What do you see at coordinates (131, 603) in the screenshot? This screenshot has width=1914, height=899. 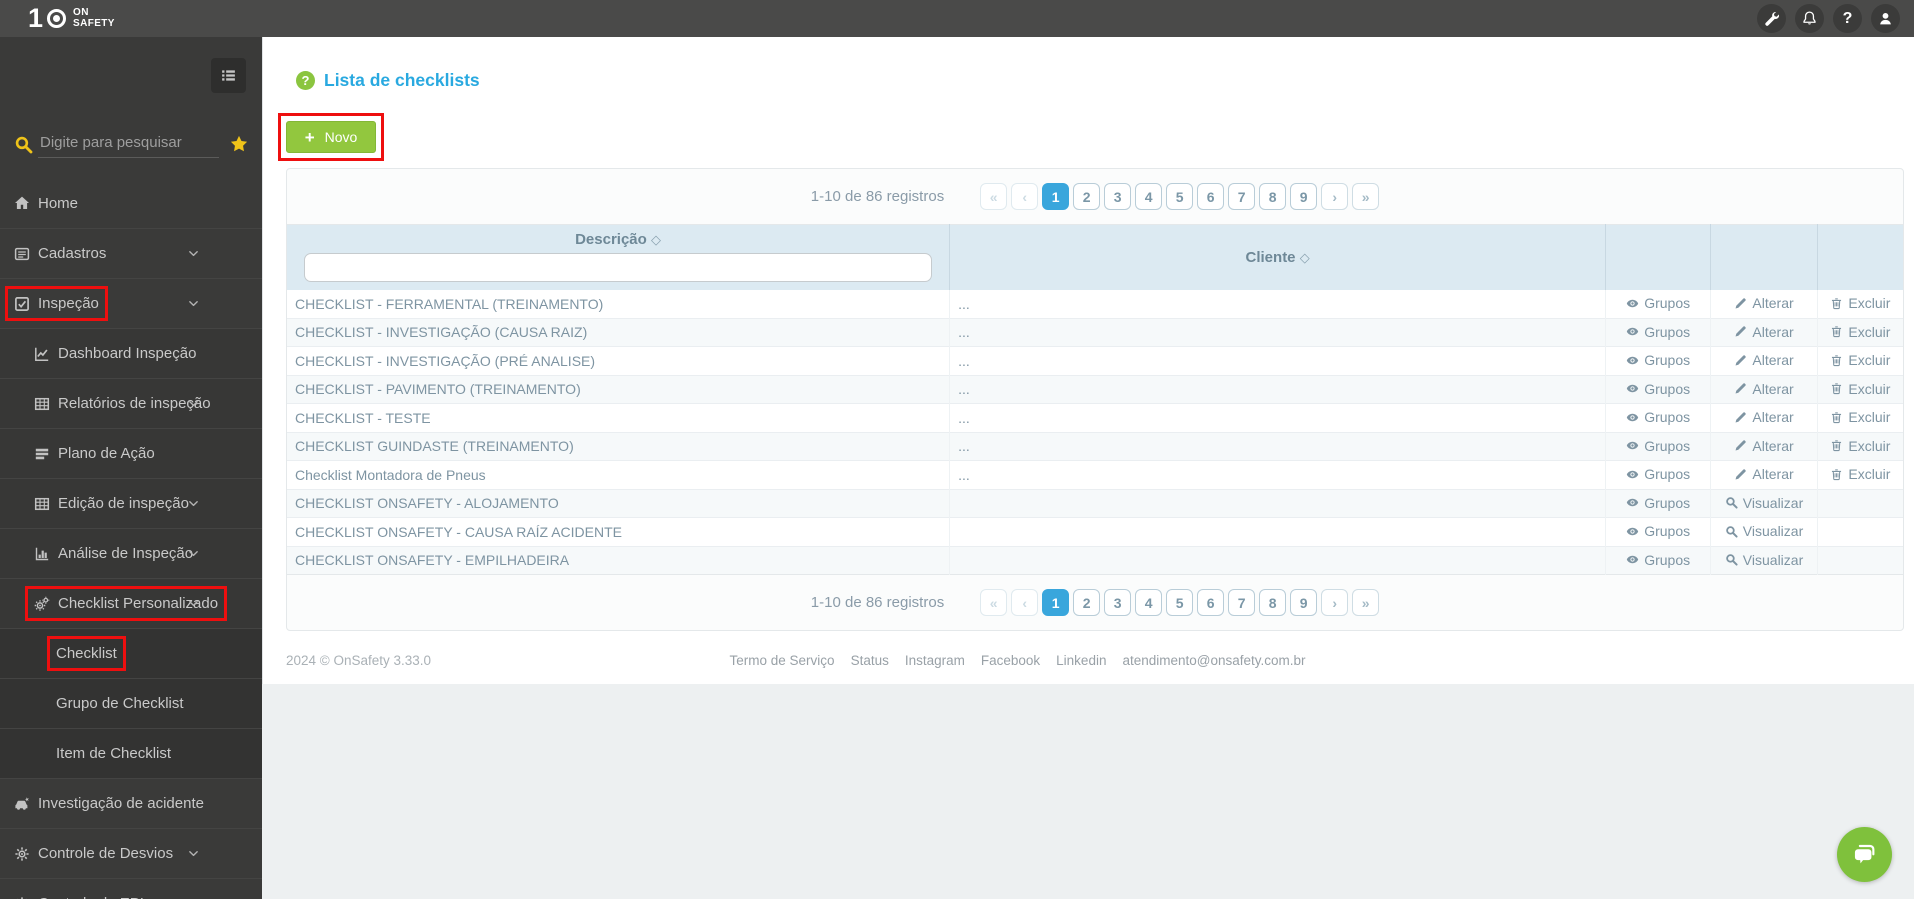 I see `sidebar-item-checklist-personalizado: Checklist Personalizado` at bounding box center [131, 603].